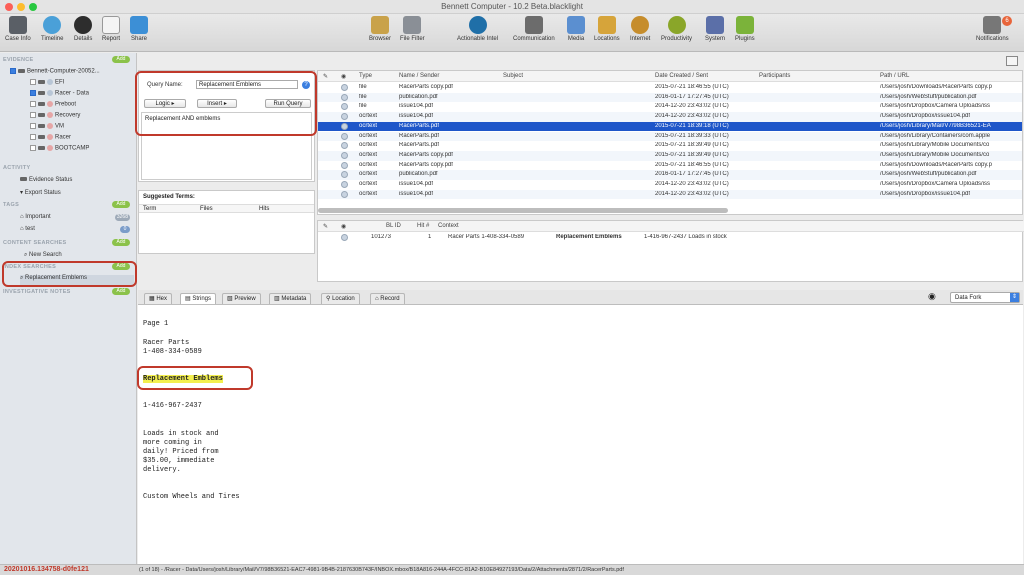 Image resolution: width=1024 pixels, height=575 pixels. What do you see at coordinates (745, 29) in the screenshot?
I see `plugins-button: Plugins` at bounding box center [745, 29].